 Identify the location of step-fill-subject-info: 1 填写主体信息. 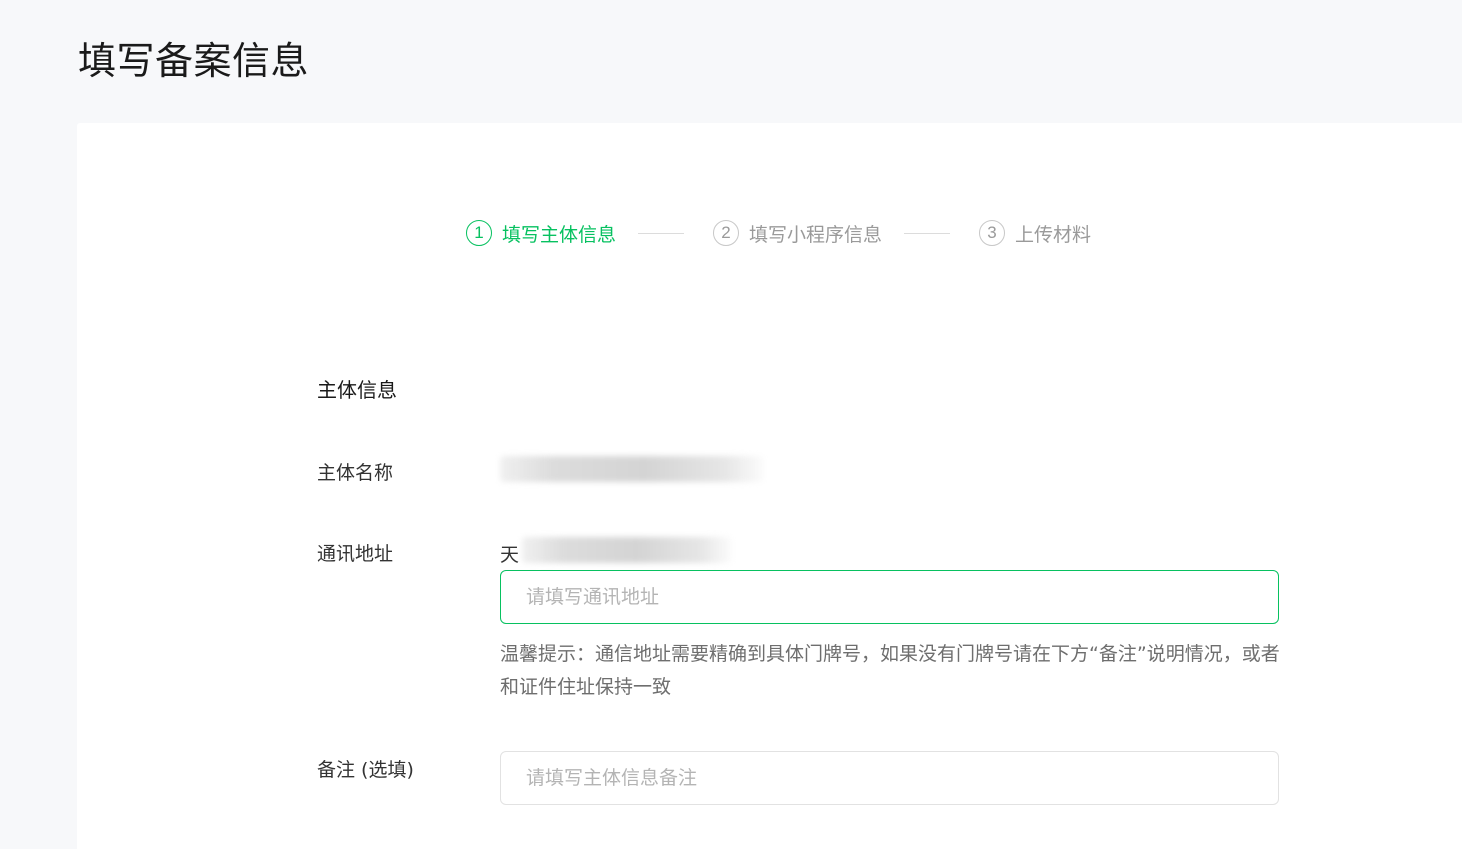
(541, 233).